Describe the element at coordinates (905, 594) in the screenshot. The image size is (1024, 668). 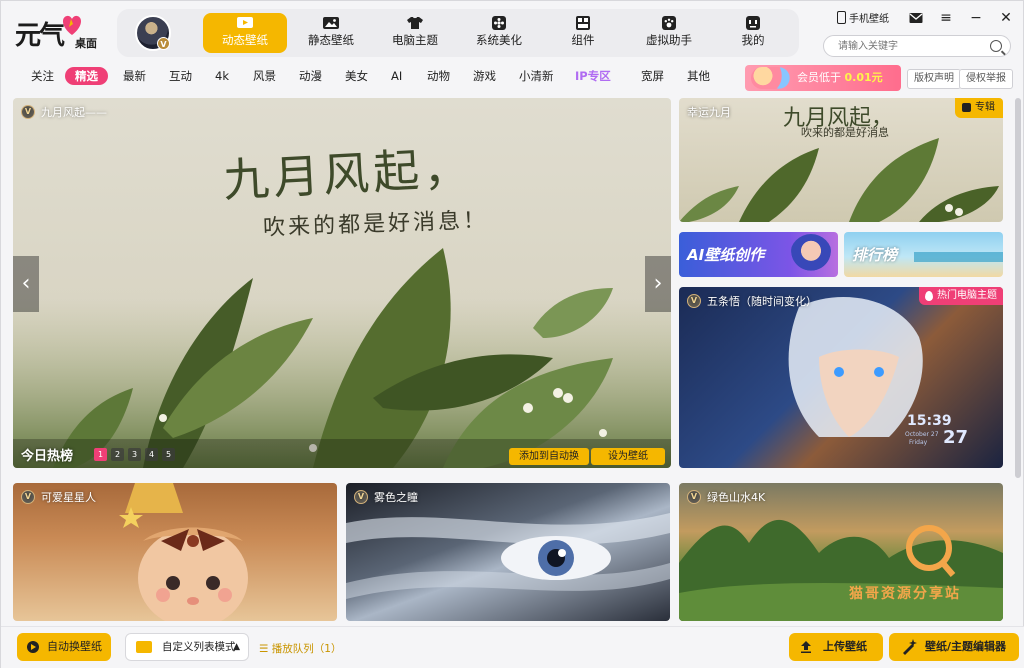
I see `watermark-text: 猫哥资源分享站` at that location.